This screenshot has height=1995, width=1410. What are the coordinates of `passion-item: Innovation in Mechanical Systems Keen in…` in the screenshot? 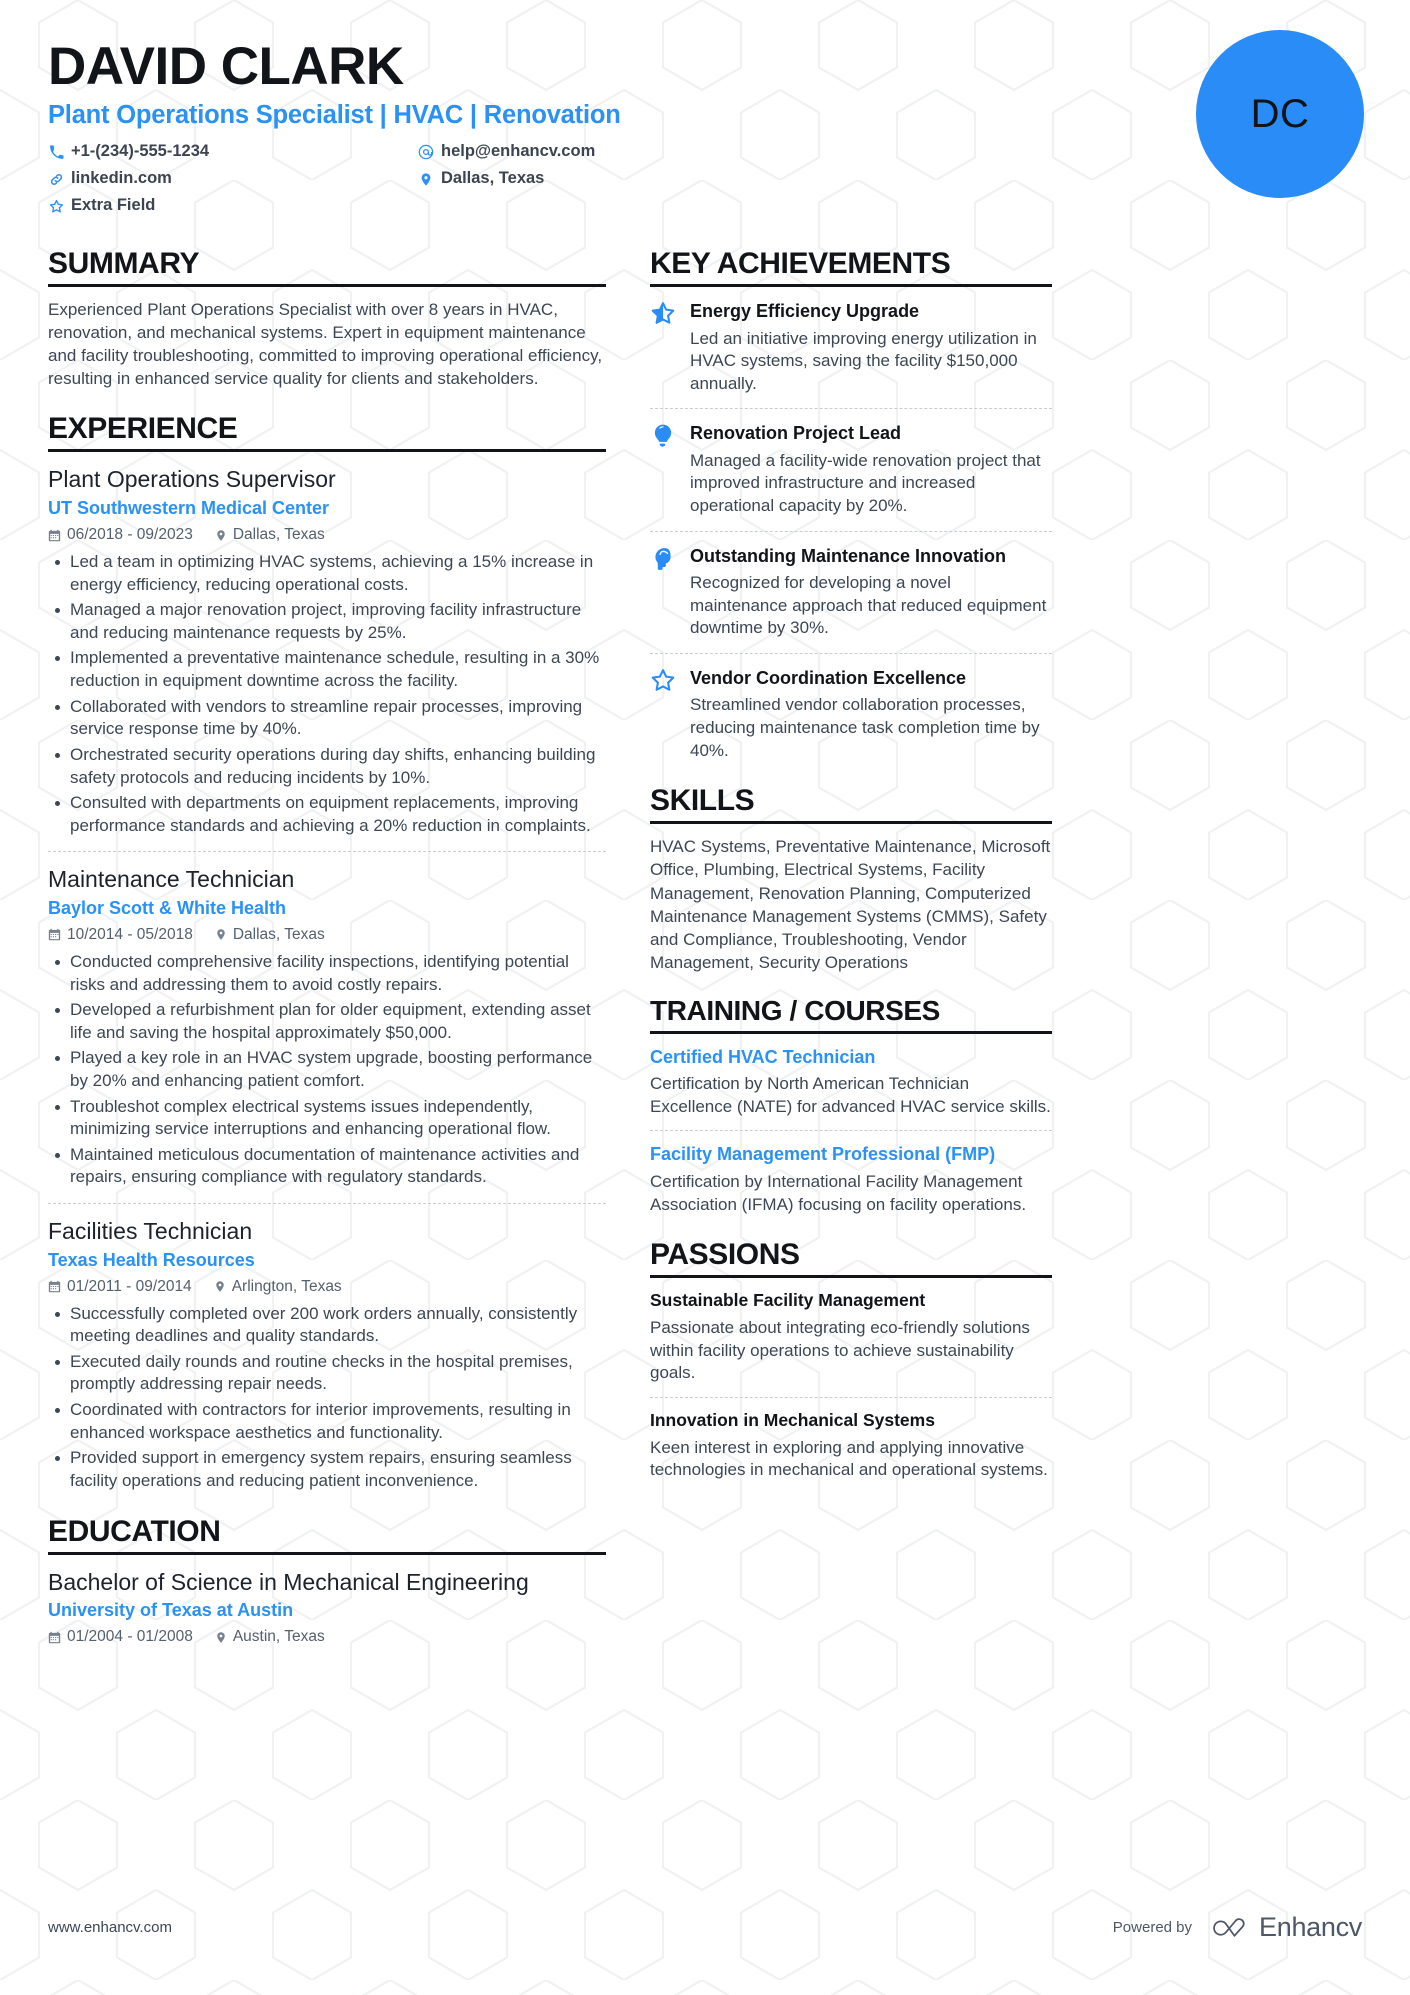 It's located at (851, 1439).